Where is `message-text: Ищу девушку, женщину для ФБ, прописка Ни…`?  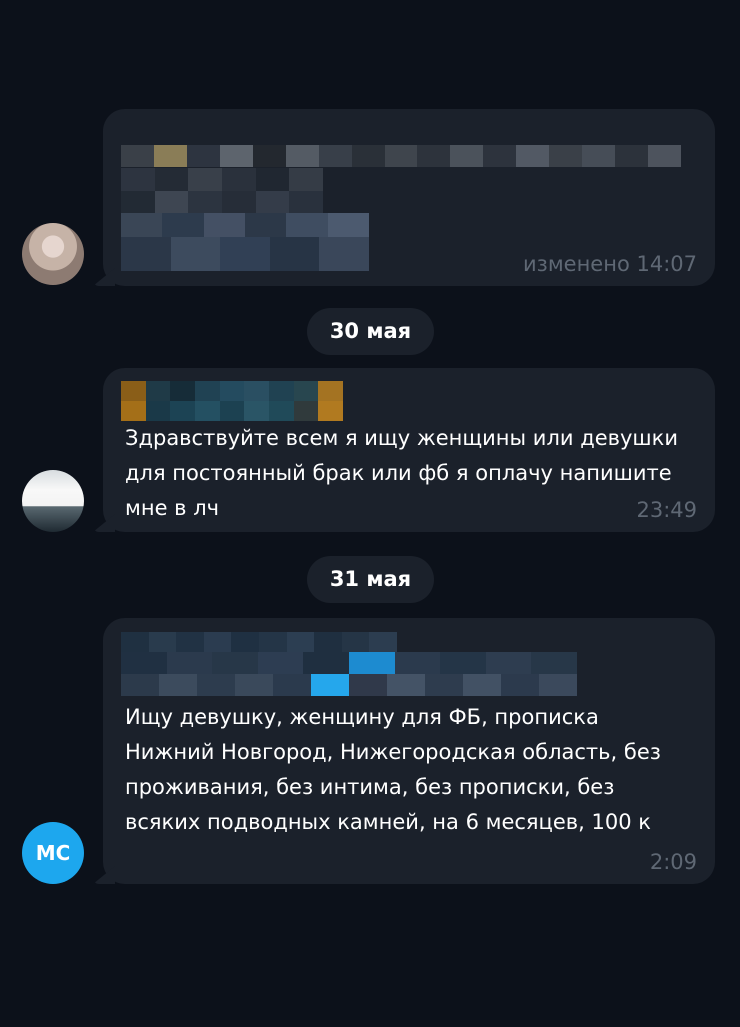 message-text: Ищу девушку, женщину для ФБ, прописка Ни… is located at coordinates (393, 769).